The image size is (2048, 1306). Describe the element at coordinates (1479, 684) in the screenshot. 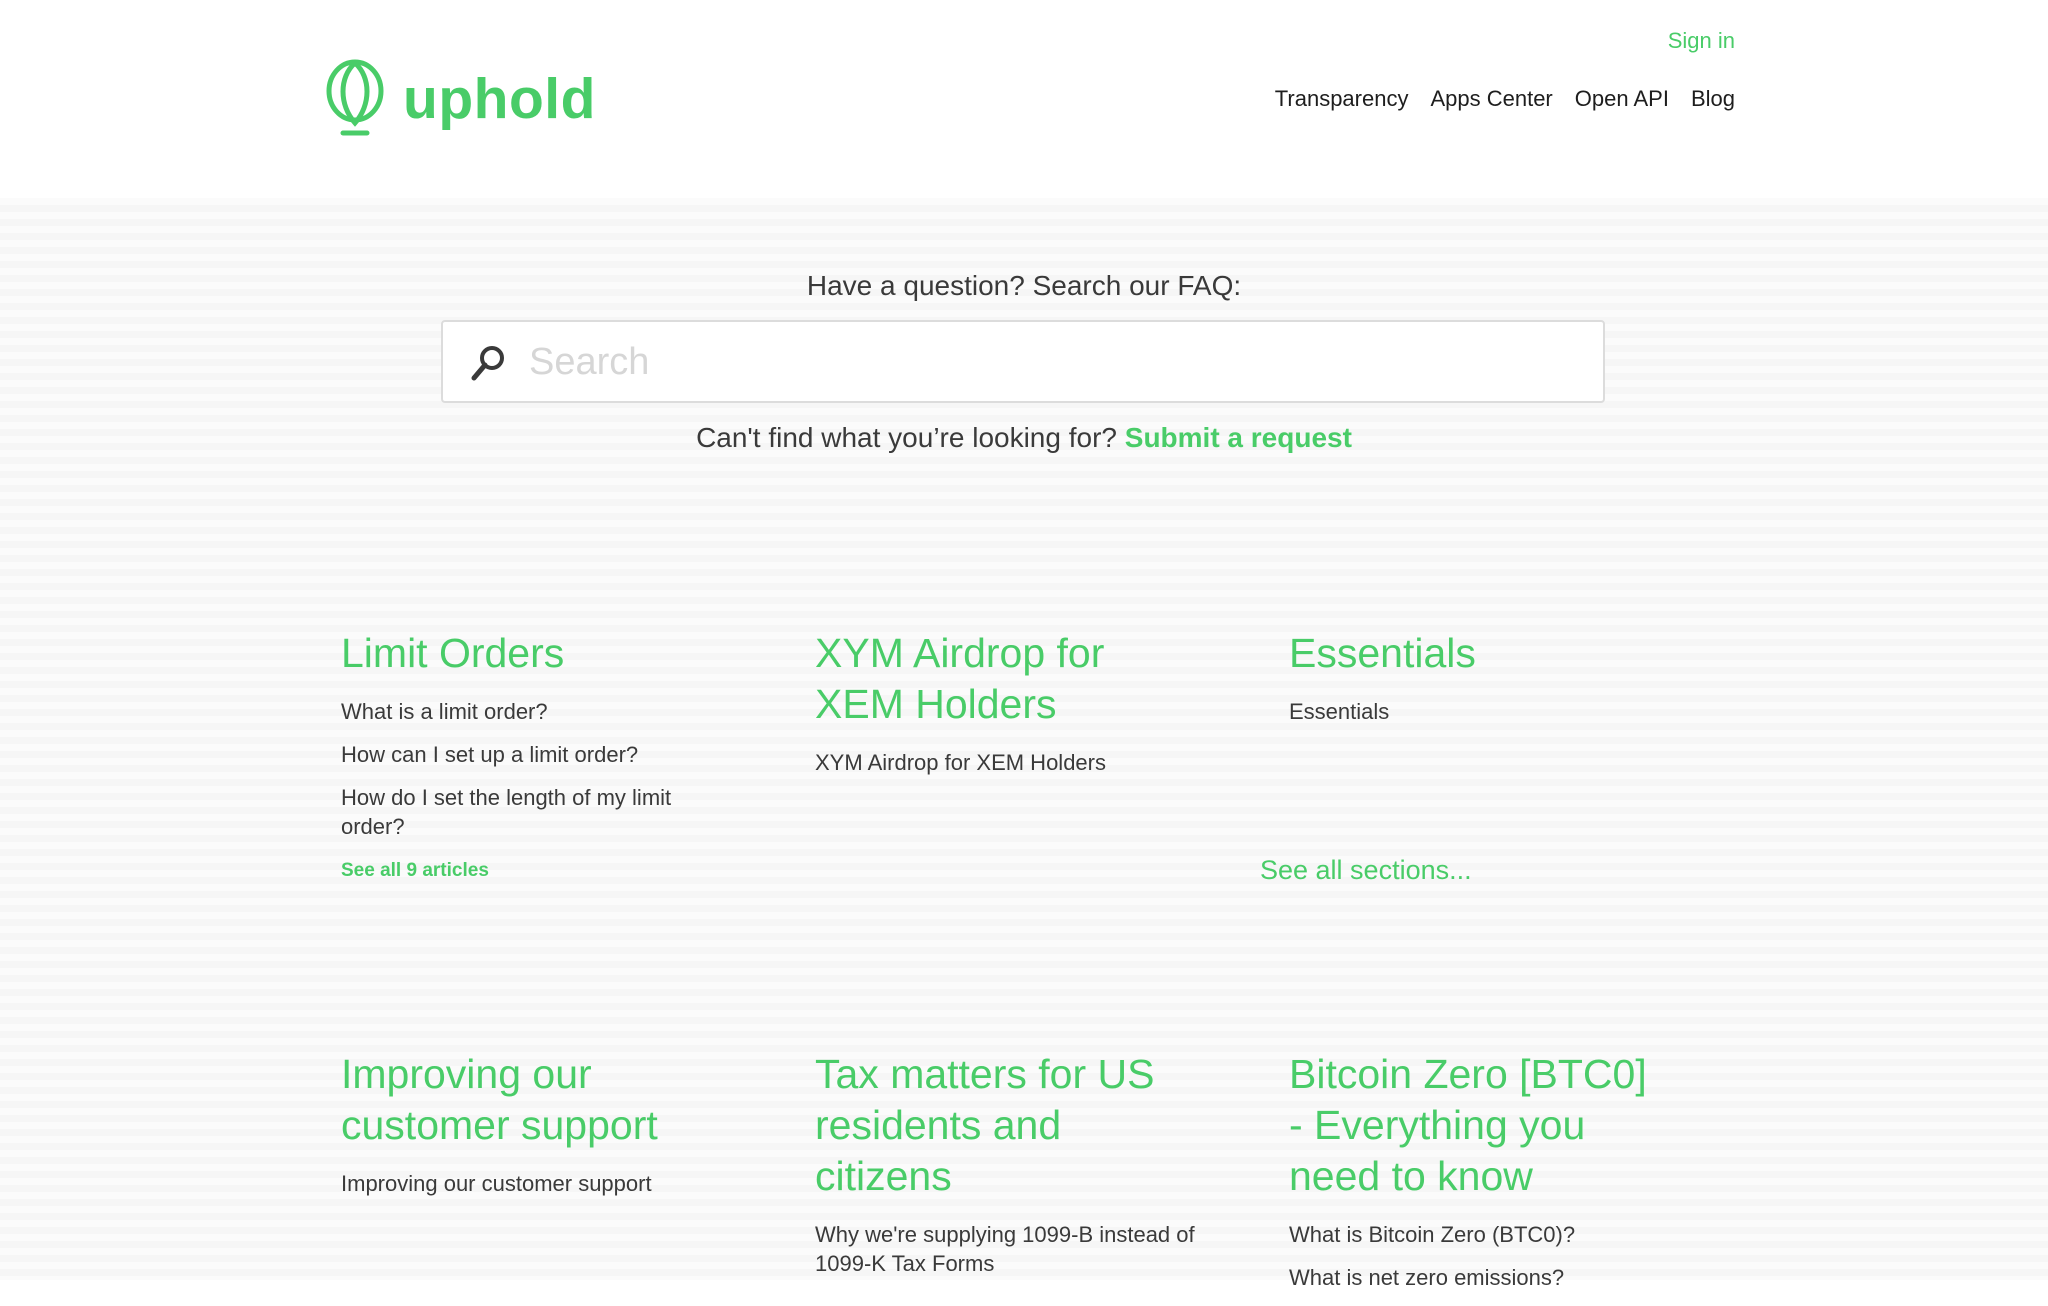

I see `section-essentials: Essentials Essentials` at that location.